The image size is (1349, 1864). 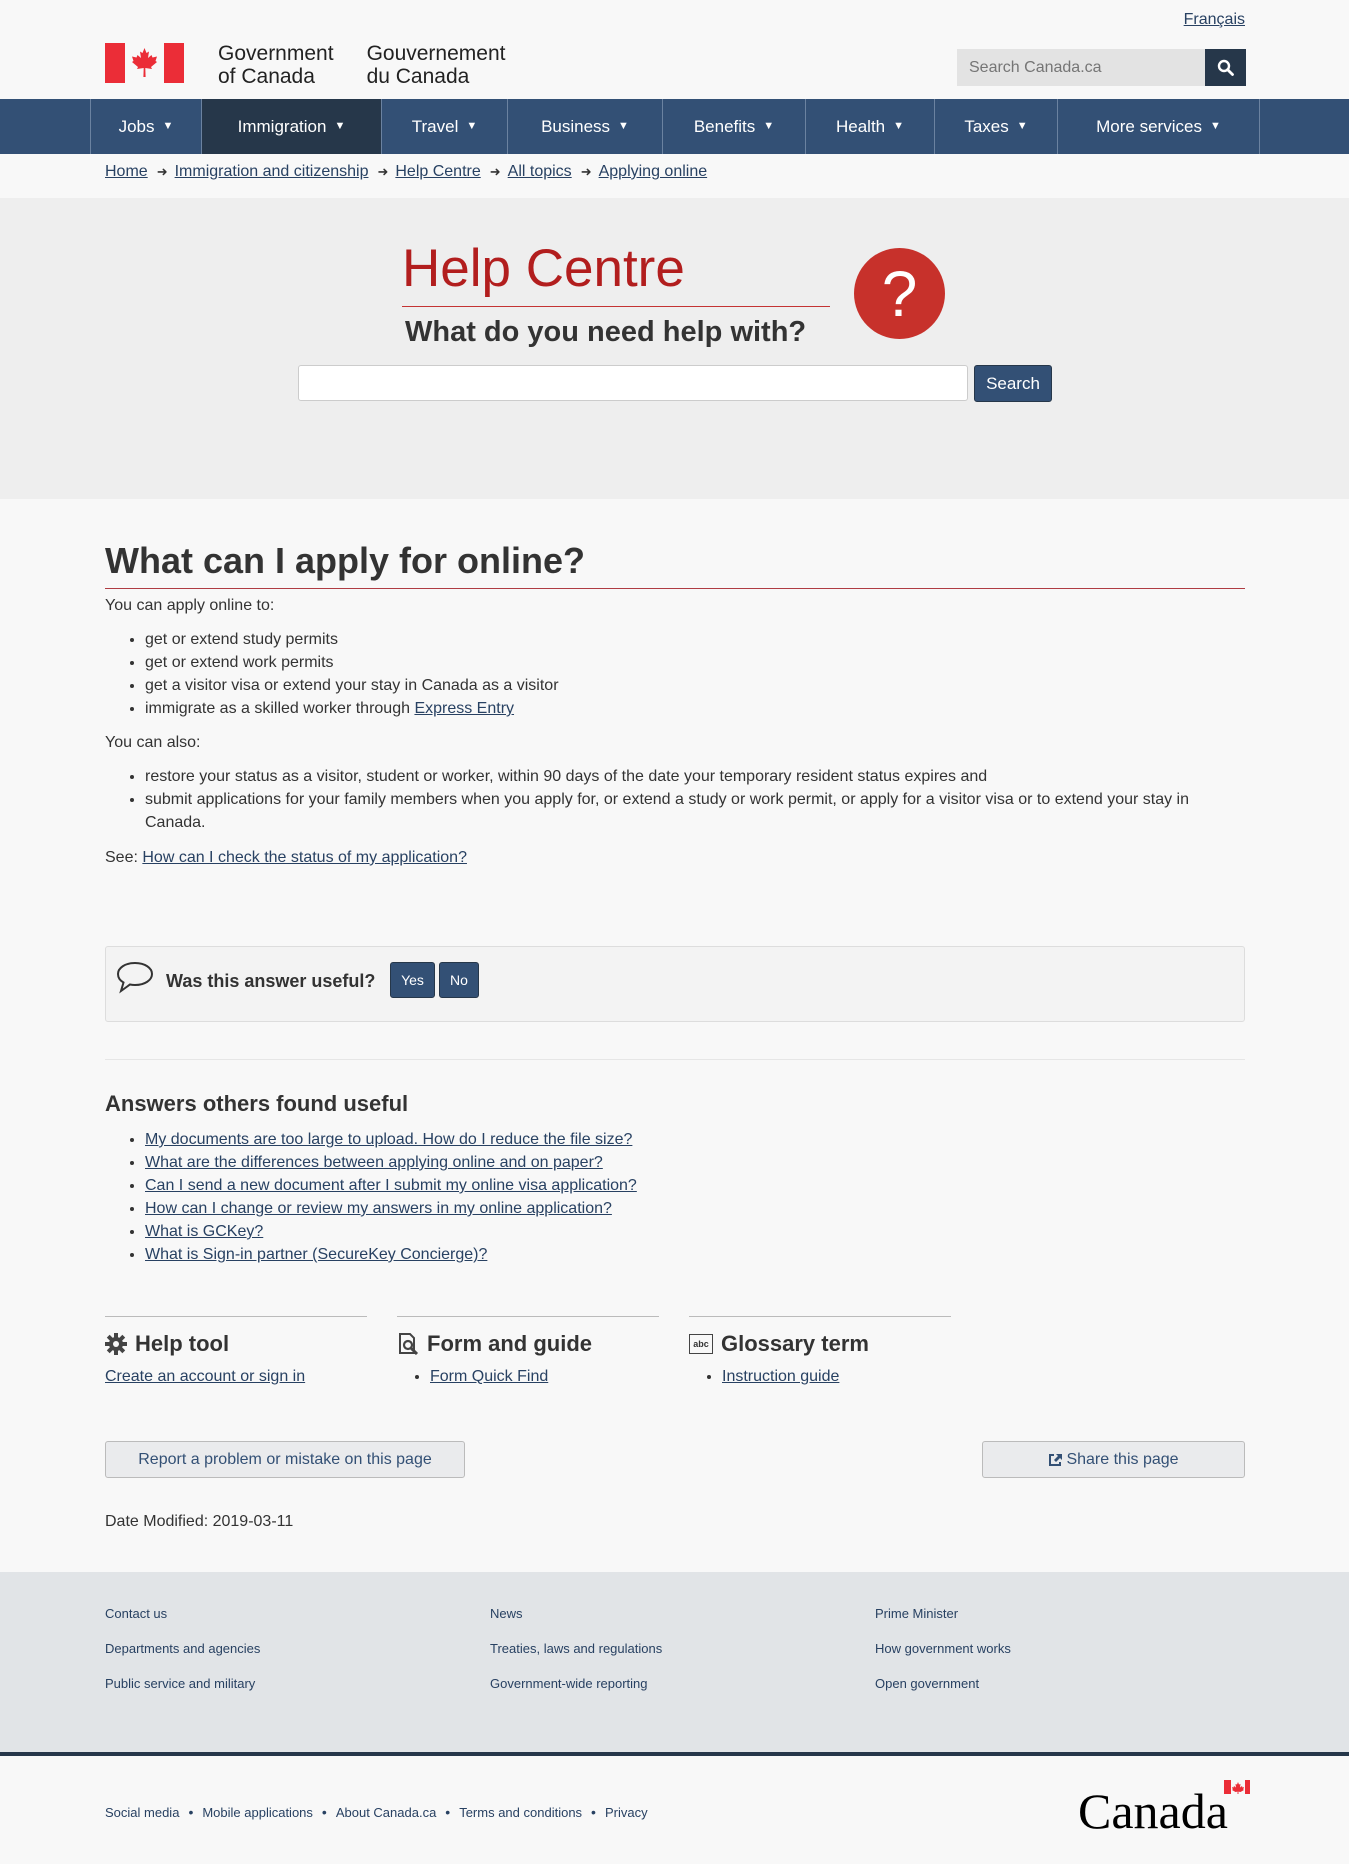 I want to click on feedback-no-button: No, so click(x=459, y=980).